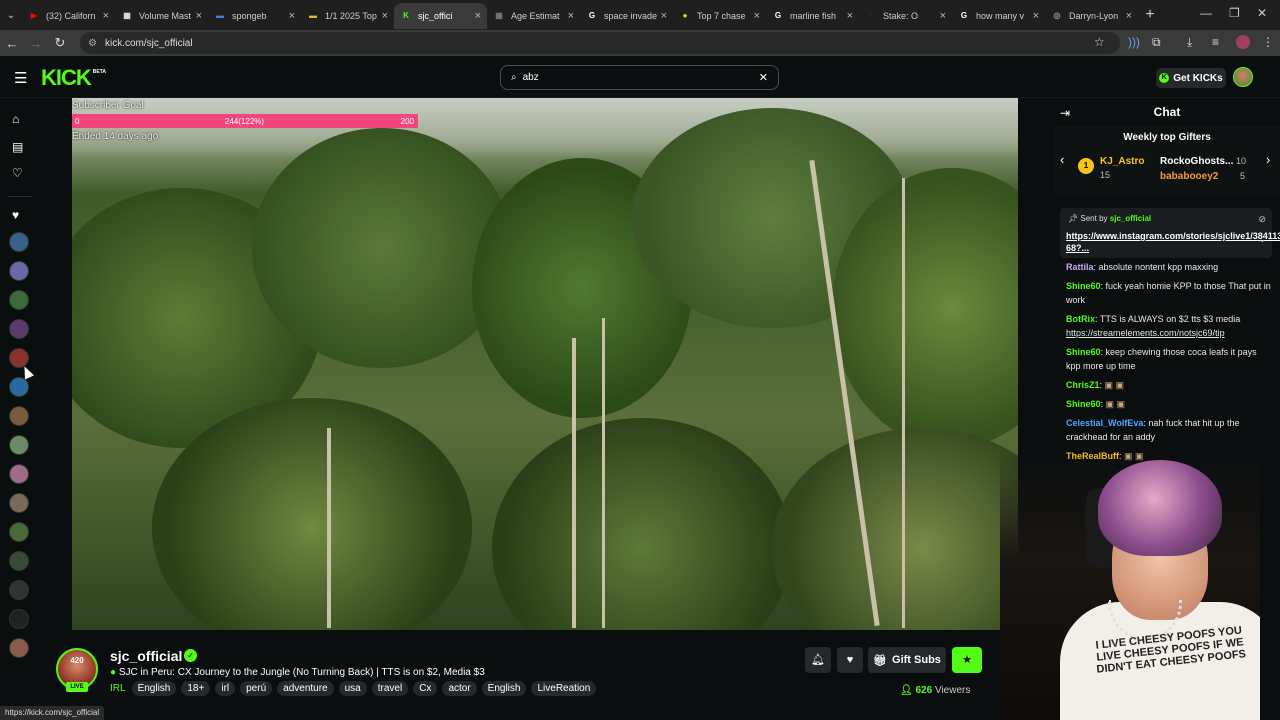 The image size is (1280, 720). I want to click on minimize-icon: —, so click(1206, 13).